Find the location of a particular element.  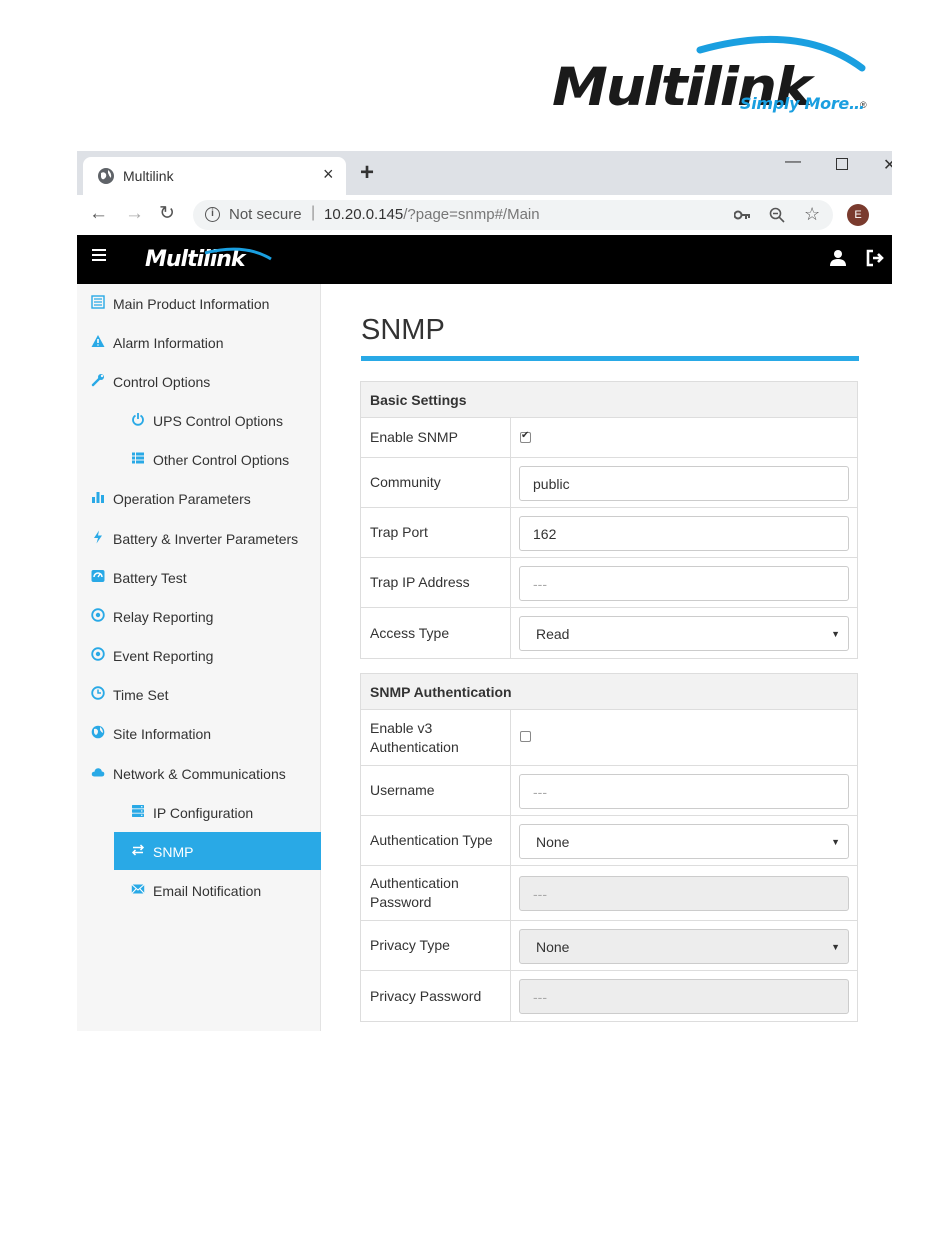

sidebar-item-label: Alarm Information is located at coordinates (168, 343).